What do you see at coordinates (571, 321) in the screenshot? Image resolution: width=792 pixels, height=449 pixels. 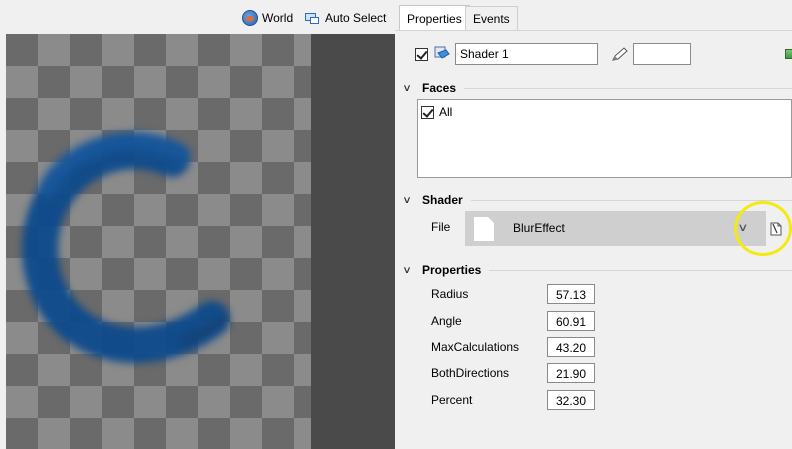 I see `property-value-input: 60.91` at bounding box center [571, 321].